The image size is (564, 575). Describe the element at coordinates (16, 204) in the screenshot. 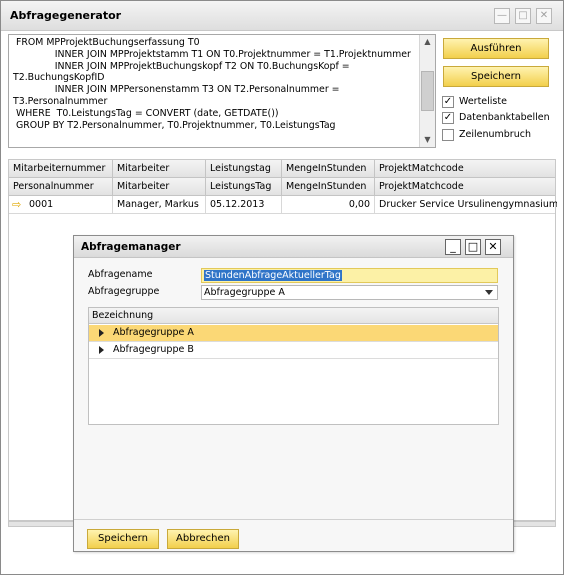

I see `link-arrow-icon: ⇨` at that location.